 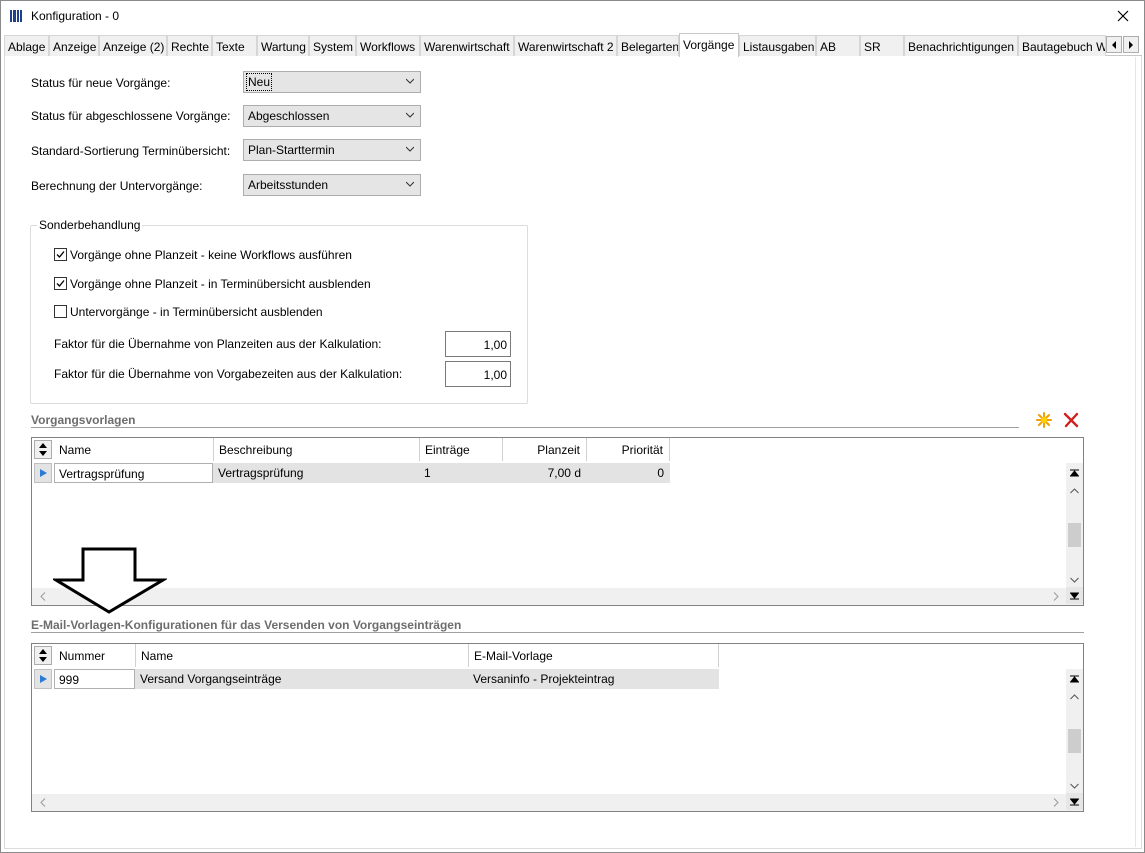 I want to click on app-icon, so click(x=17, y=16).